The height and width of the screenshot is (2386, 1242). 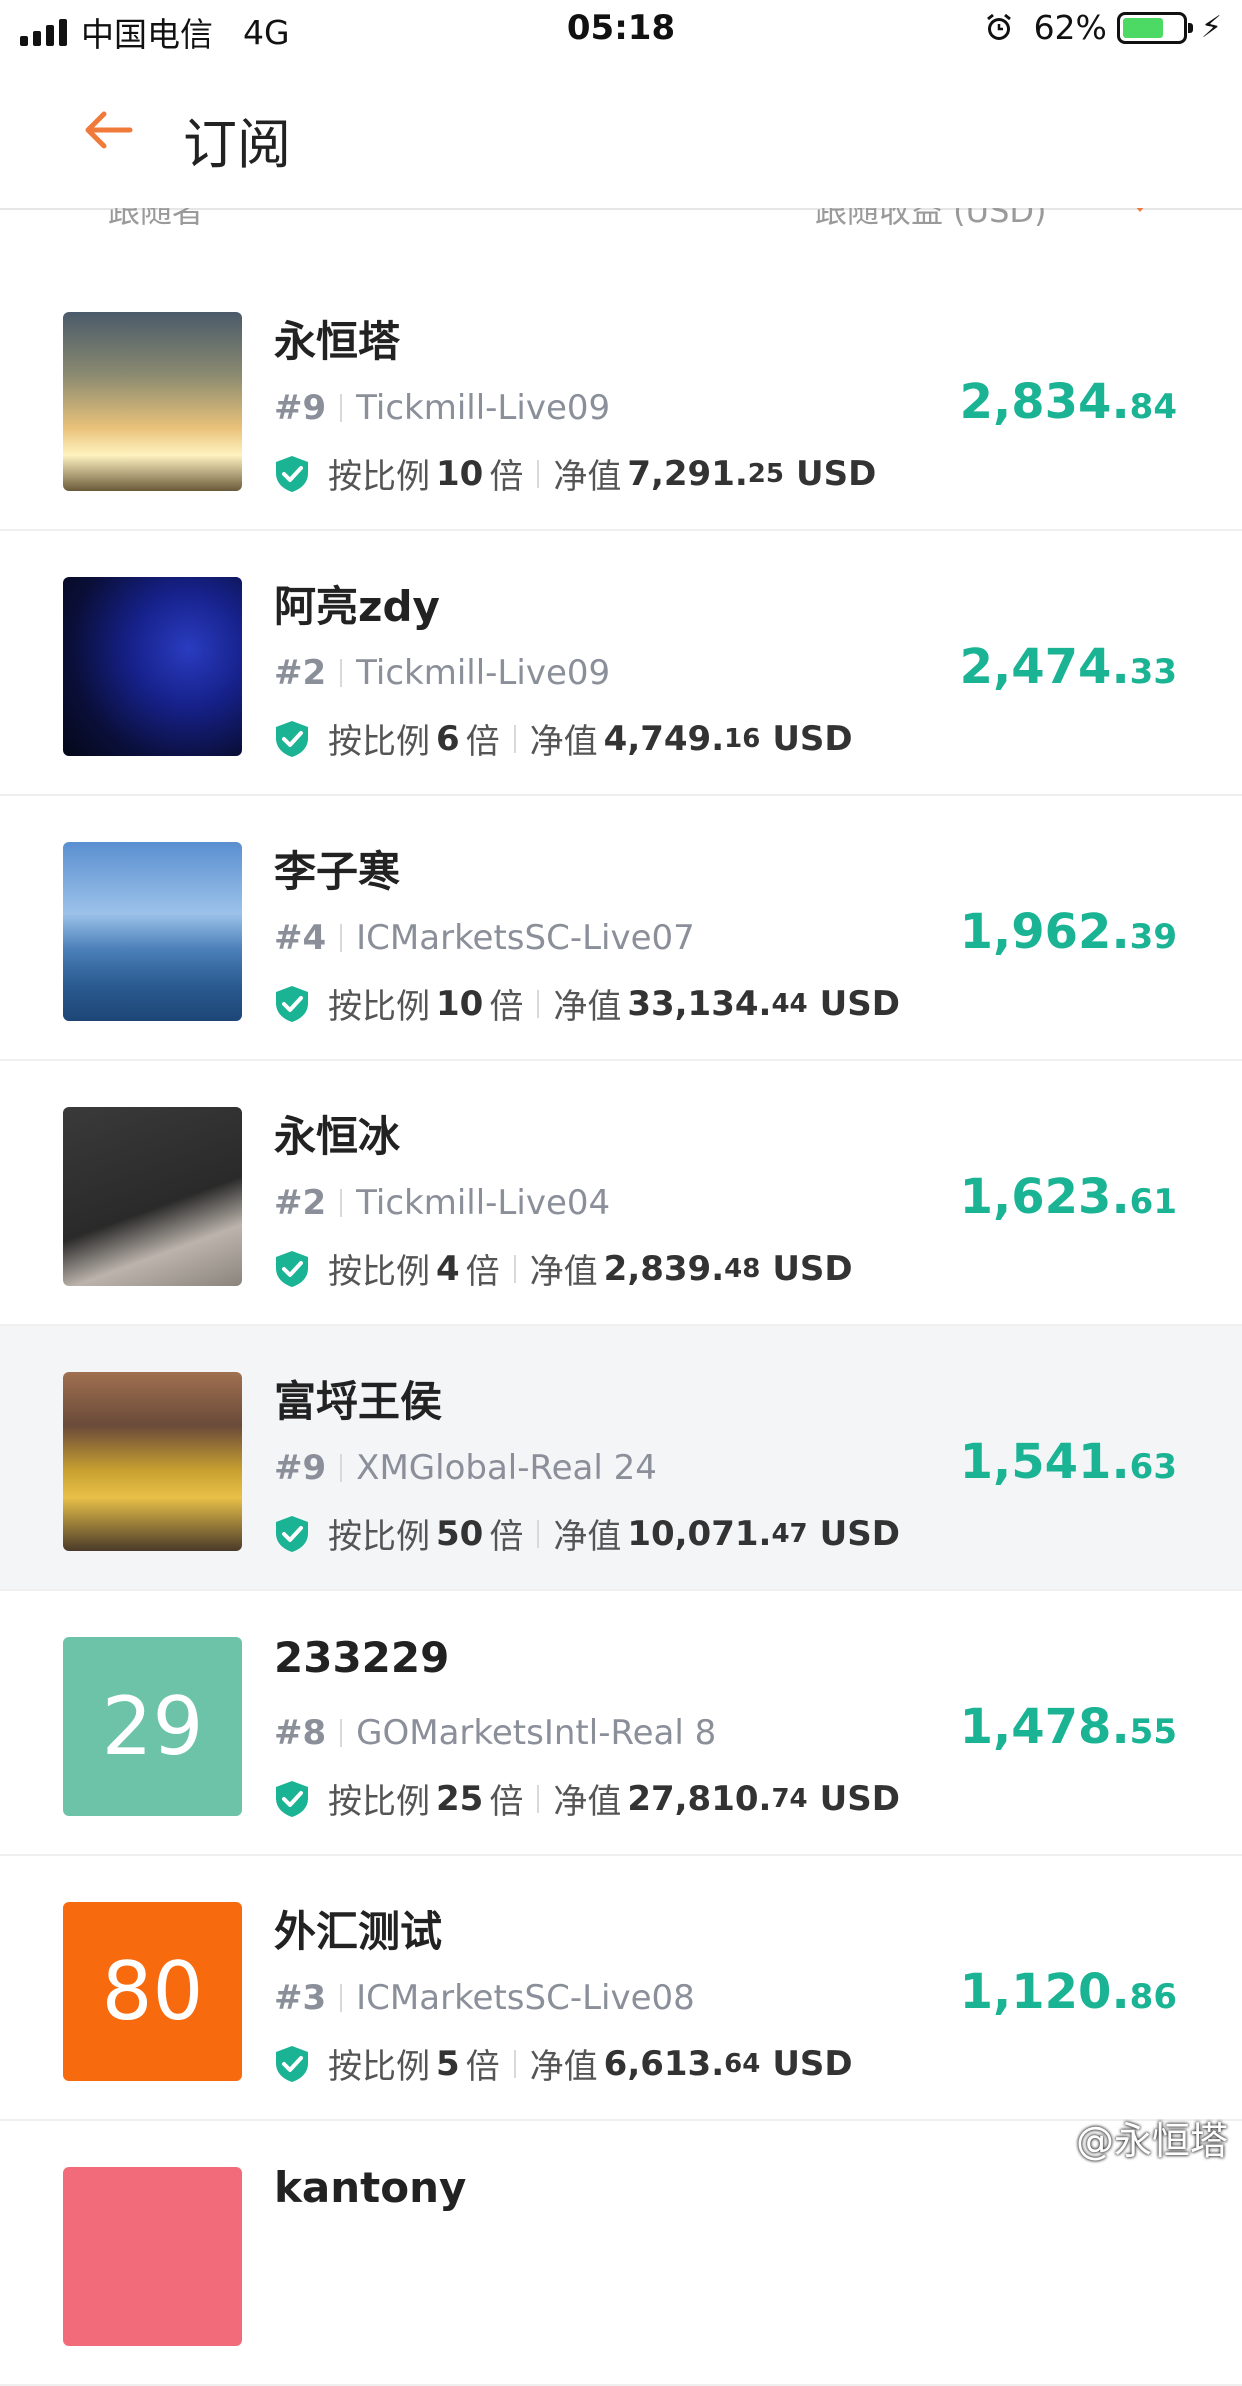 What do you see at coordinates (1153, 1732) in the screenshot?
I see `profit-dec: 55` at bounding box center [1153, 1732].